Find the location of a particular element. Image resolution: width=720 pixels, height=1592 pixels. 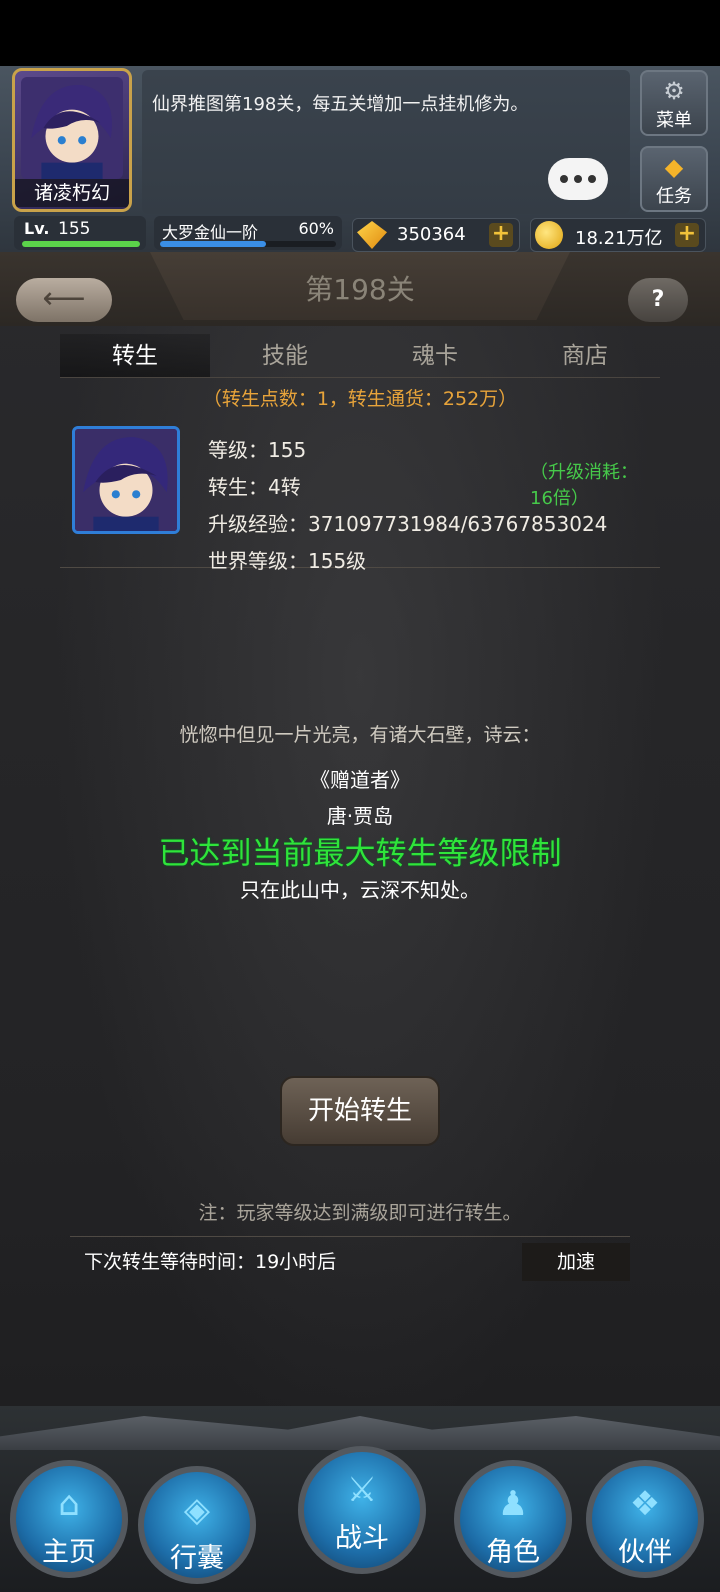

nav-home-label: 主页 is located at coordinates (69, 1552).